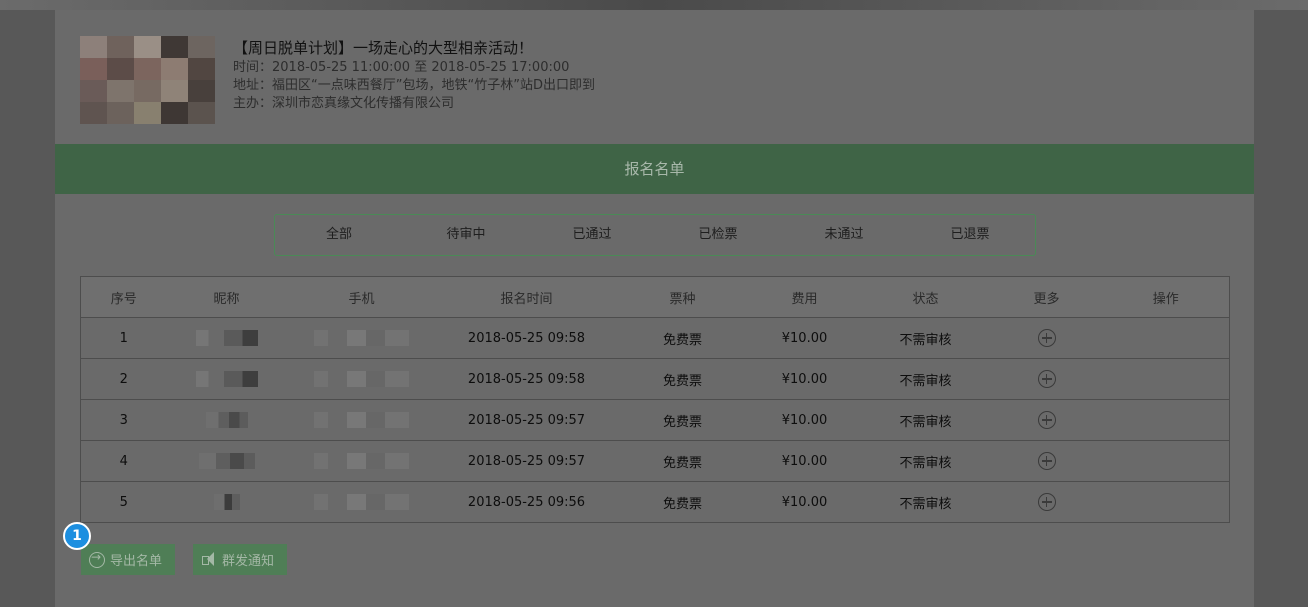 The width and height of the screenshot is (1308, 607). Describe the element at coordinates (226, 297) in the screenshot. I see `col-nickname: 昵称` at that location.